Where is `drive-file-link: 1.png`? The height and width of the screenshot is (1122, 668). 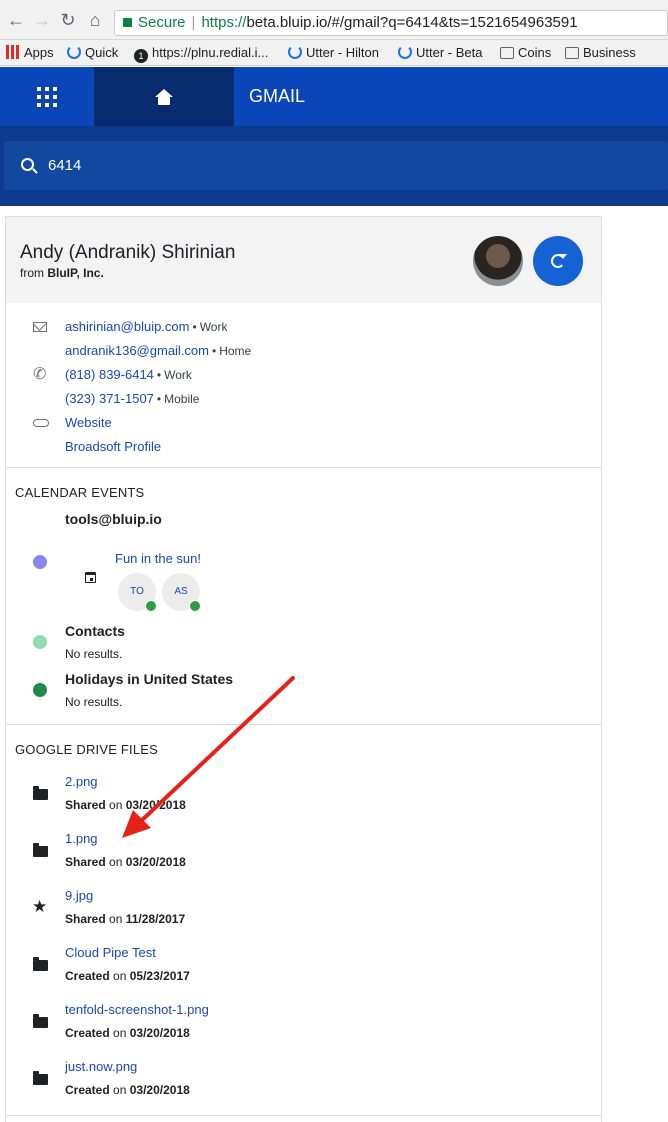 drive-file-link: 1.png is located at coordinates (81, 838).